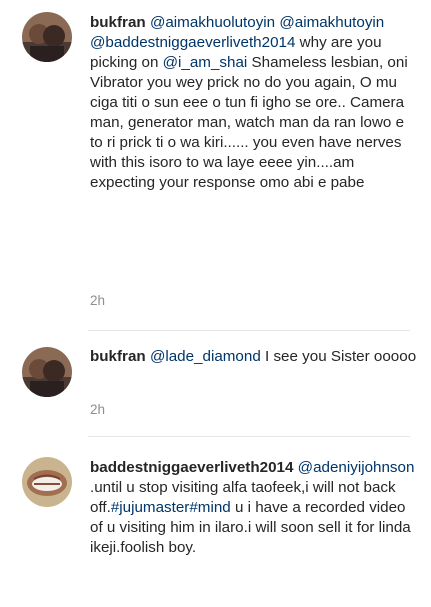 Image resolution: width=431 pixels, height=607 pixels. Describe the element at coordinates (341, 356) in the screenshot. I see `comment-text: I see you Sister ooooo` at that location.